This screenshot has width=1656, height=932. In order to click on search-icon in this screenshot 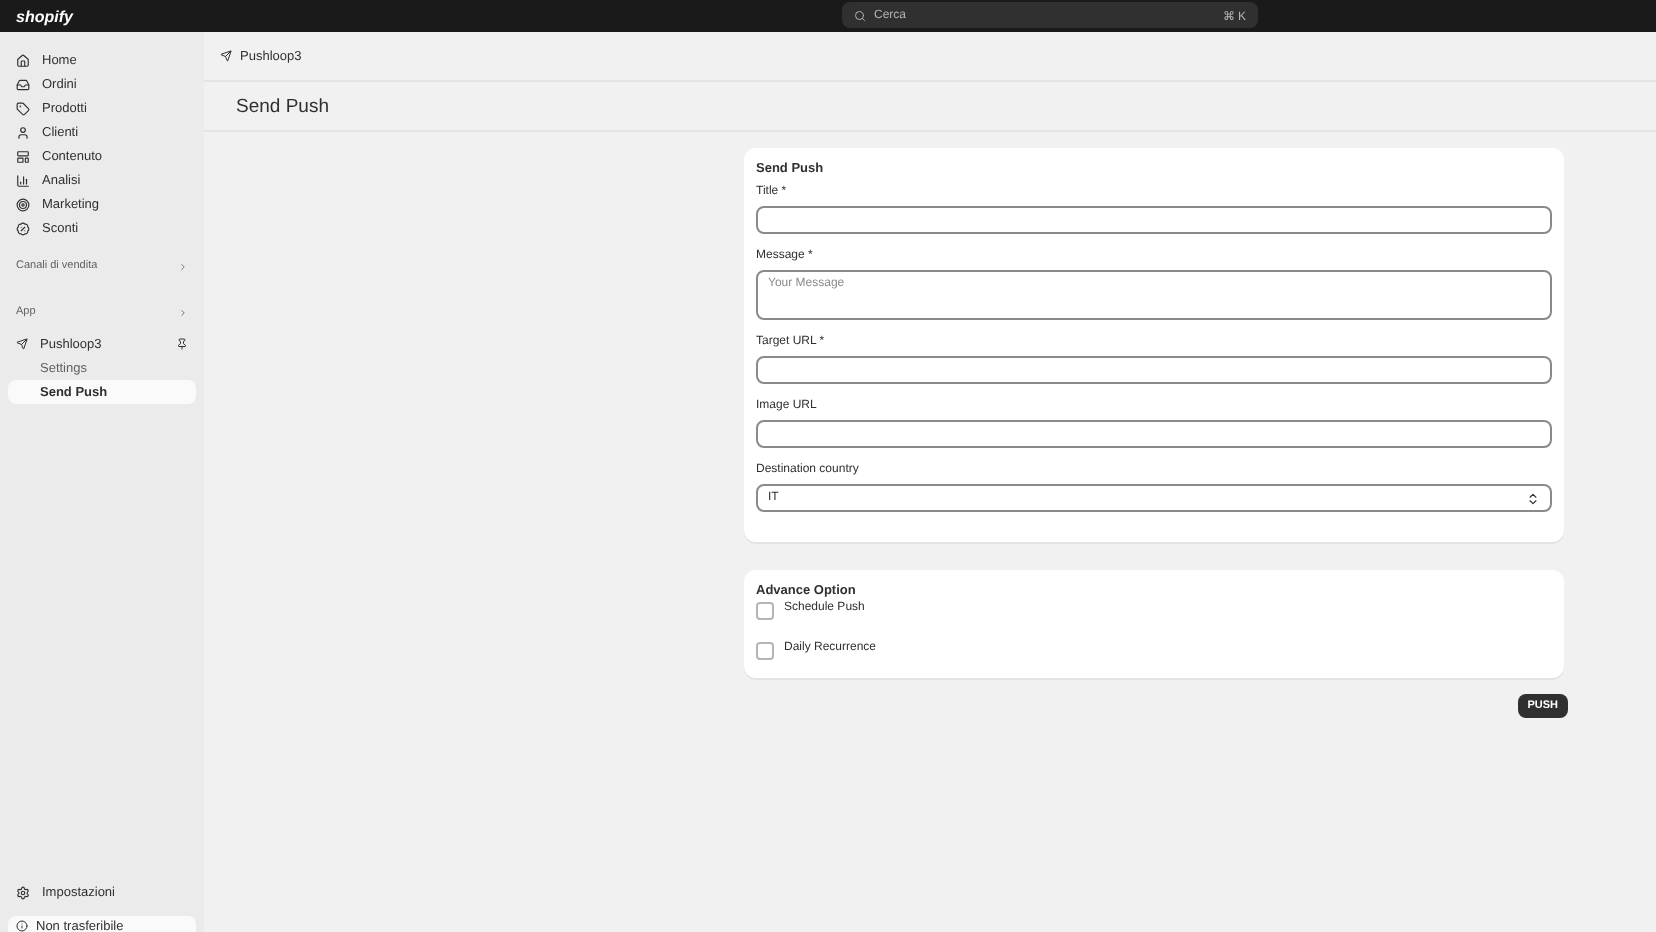, I will do `click(860, 15)`.